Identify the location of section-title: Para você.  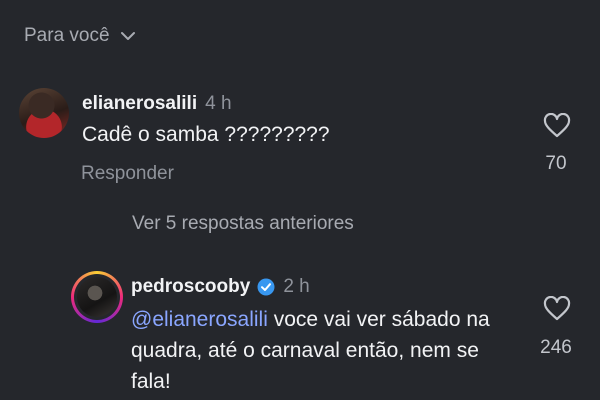
(67, 35).